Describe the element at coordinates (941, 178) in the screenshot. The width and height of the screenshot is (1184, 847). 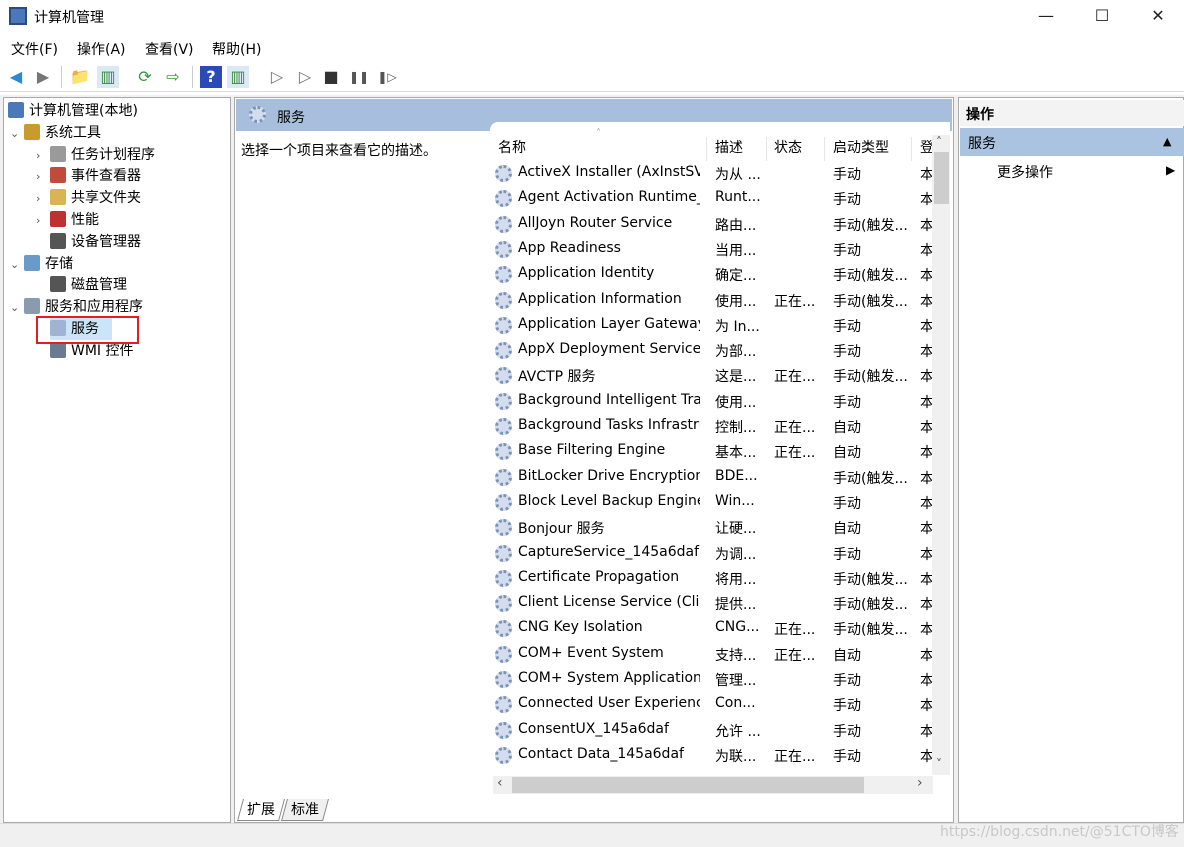
I see `vertical-scroll-thumb` at that location.